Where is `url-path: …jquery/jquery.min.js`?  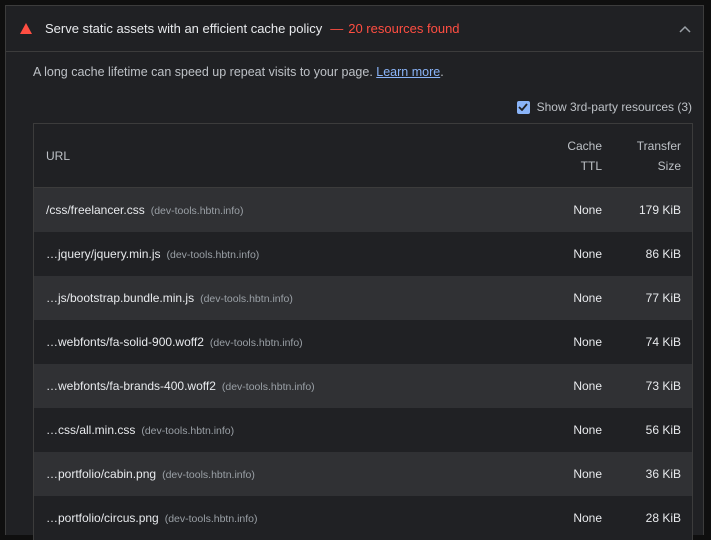
url-path: …jquery/jquery.min.js is located at coordinates (103, 254).